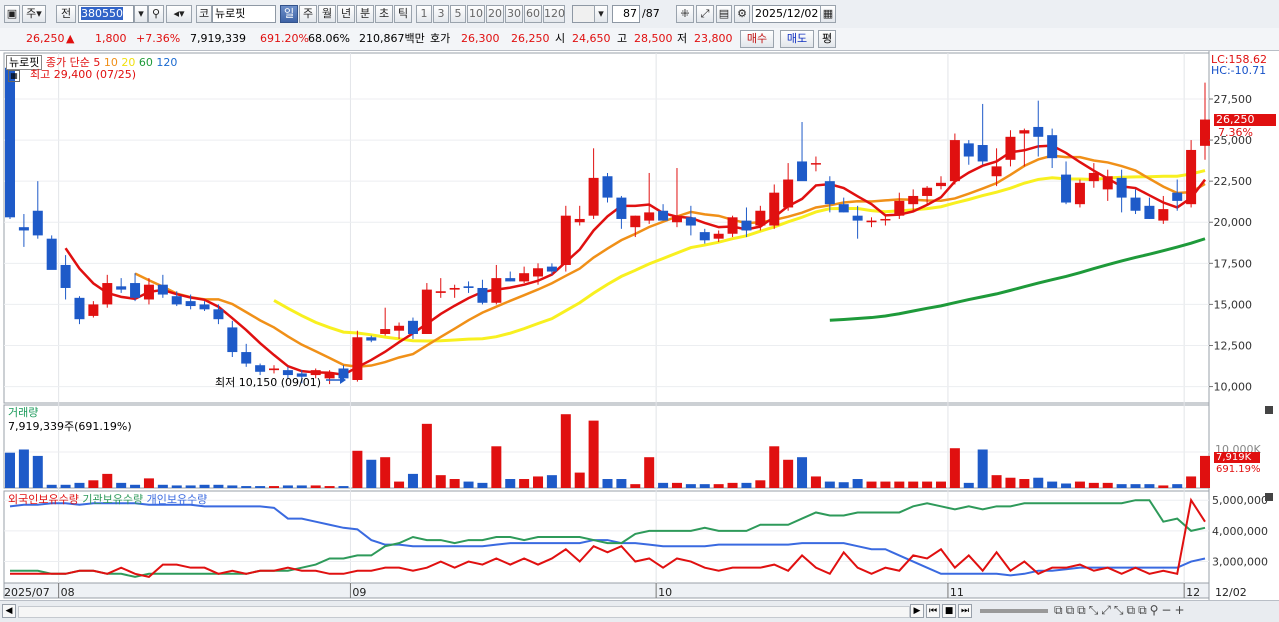 The height and width of the screenshot is (622, 1279). Describe the element at coordinates (933, 611) in the screenshot. I see `first-page-icon: ⏮` at that location.